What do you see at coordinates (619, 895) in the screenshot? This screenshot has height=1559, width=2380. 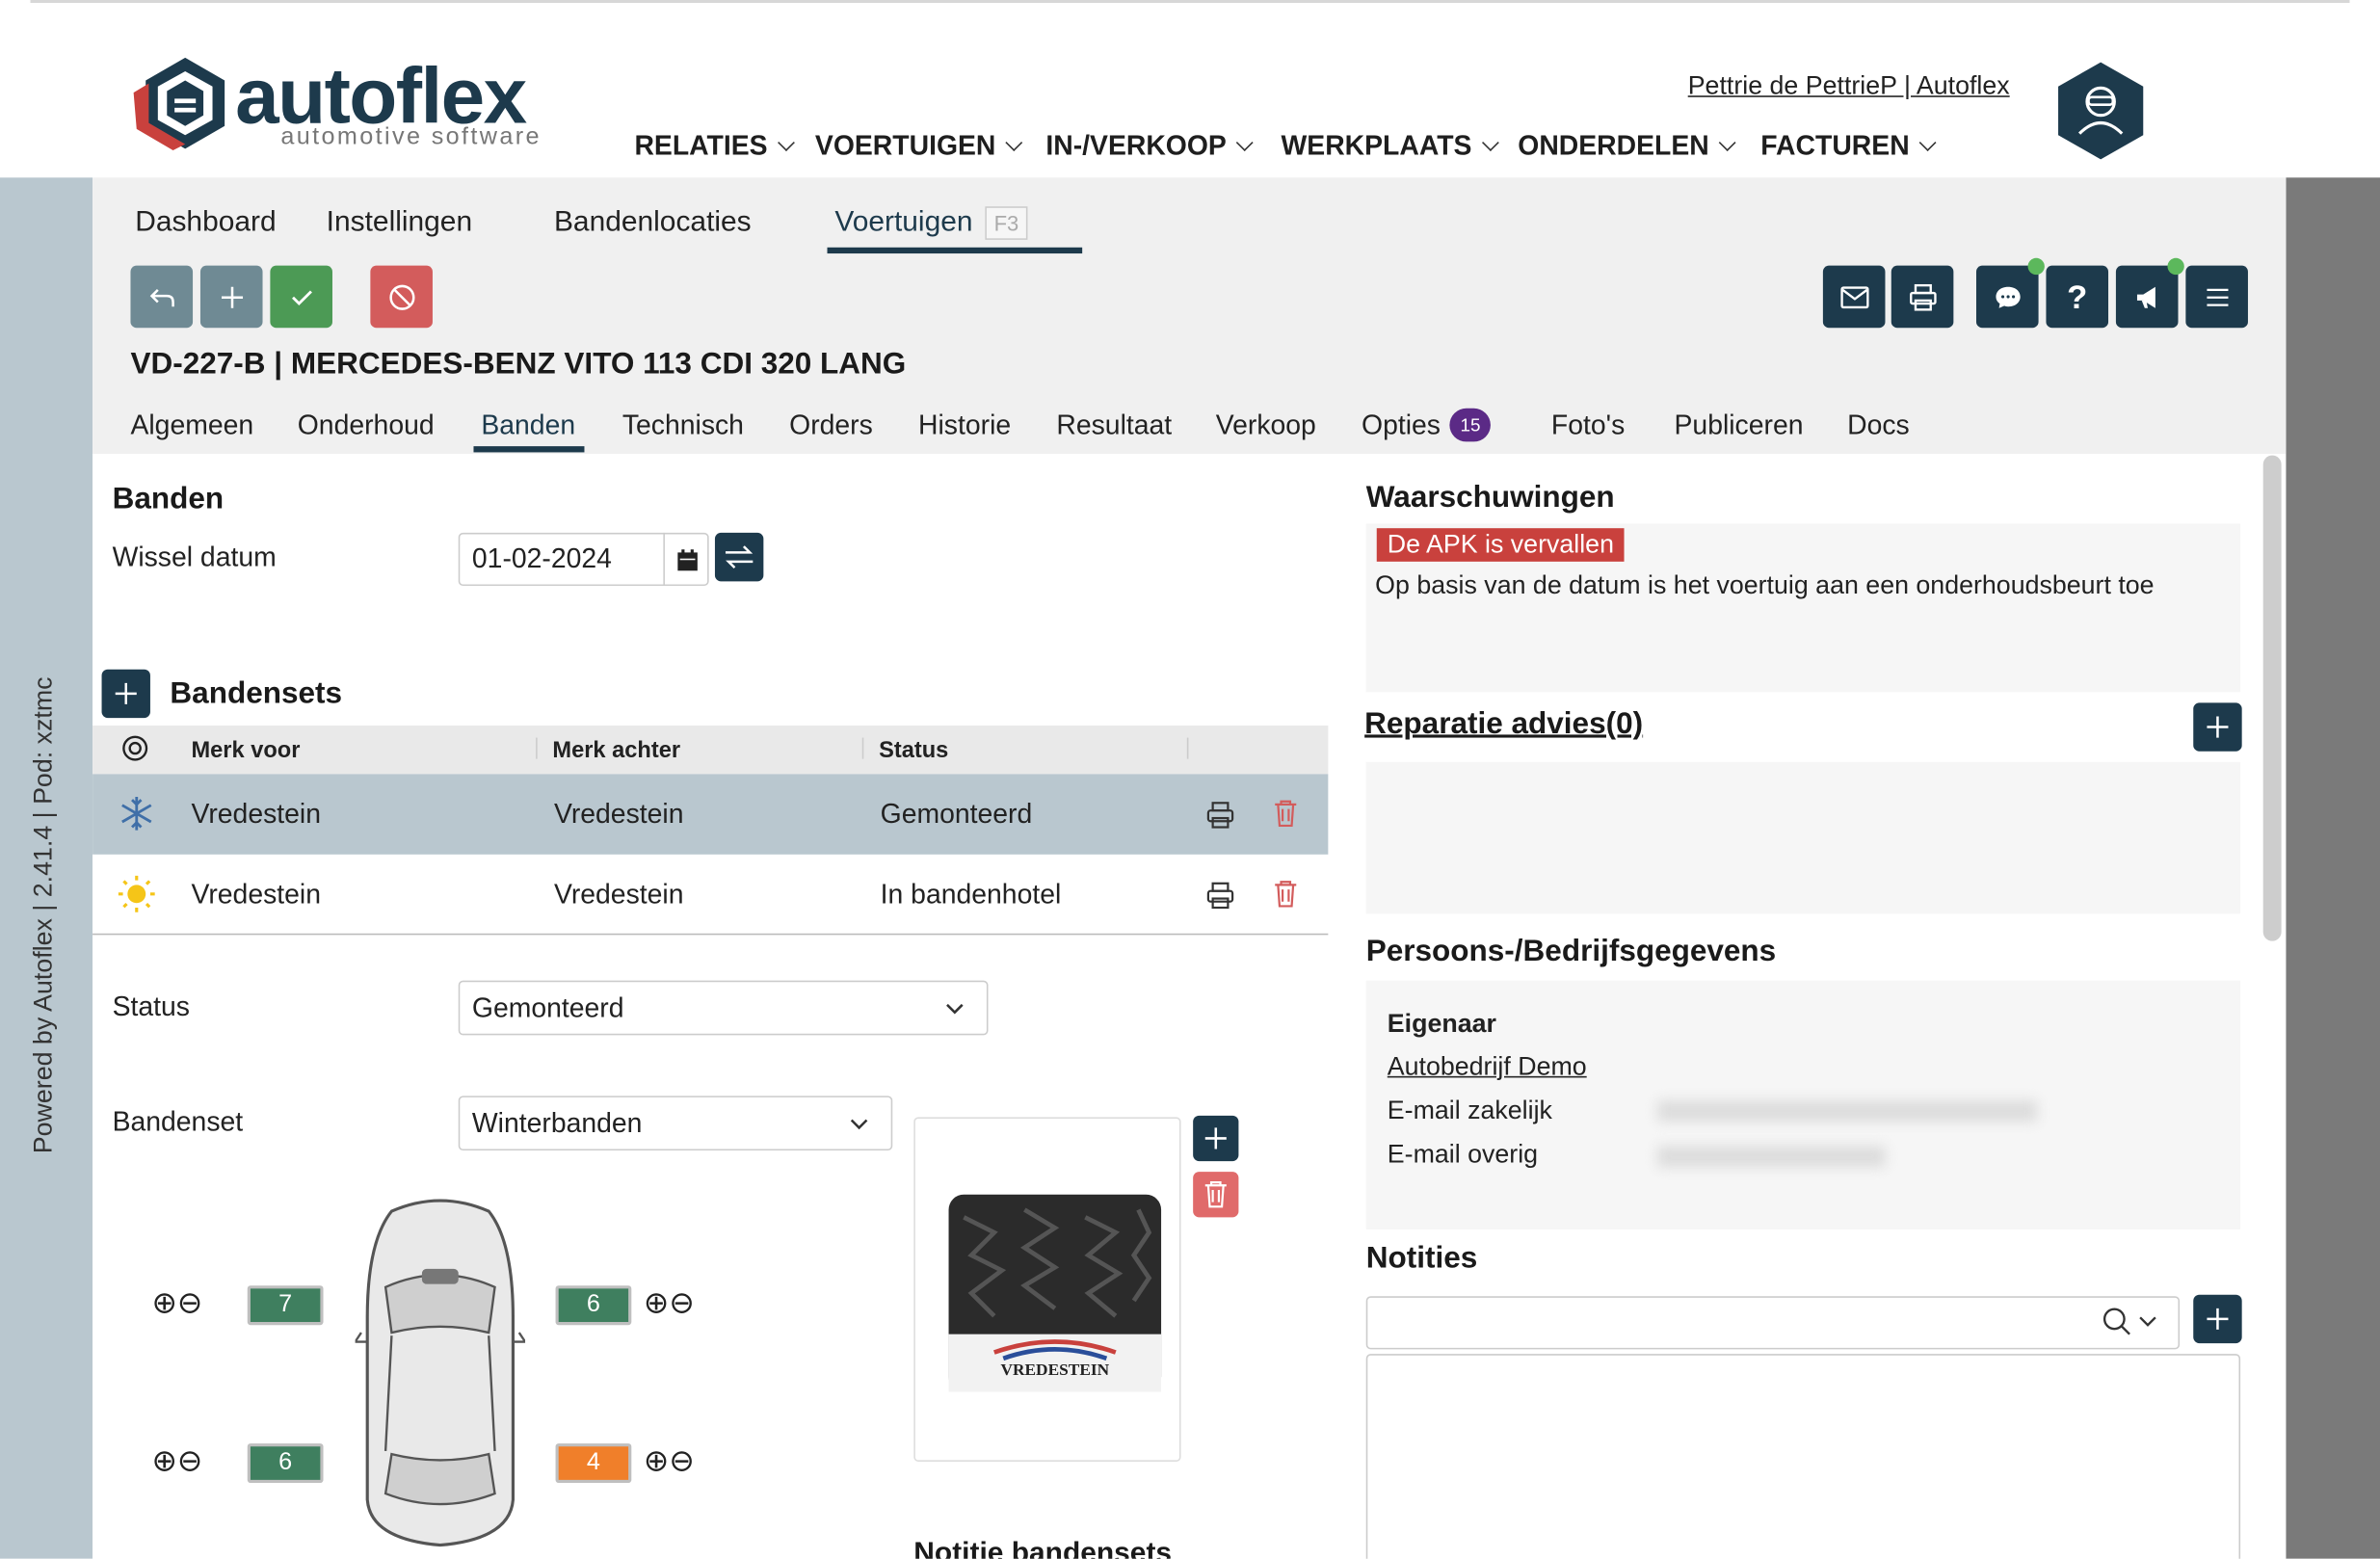 I see `merk-achter-cell: Vredestein` at bounding box center [619, 895].